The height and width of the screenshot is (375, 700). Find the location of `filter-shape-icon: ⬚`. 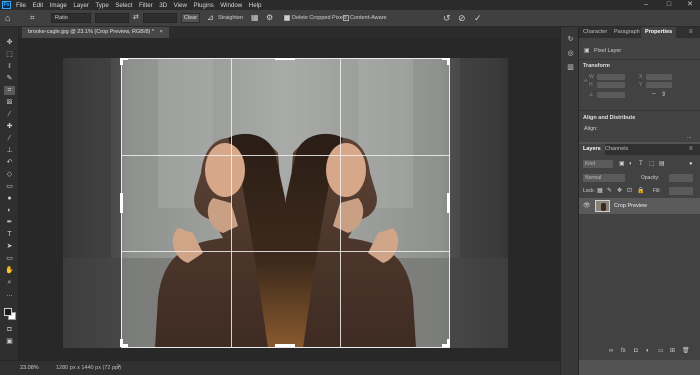

filter-shape-icon: ⬚ is located at coordinates (652, 164).